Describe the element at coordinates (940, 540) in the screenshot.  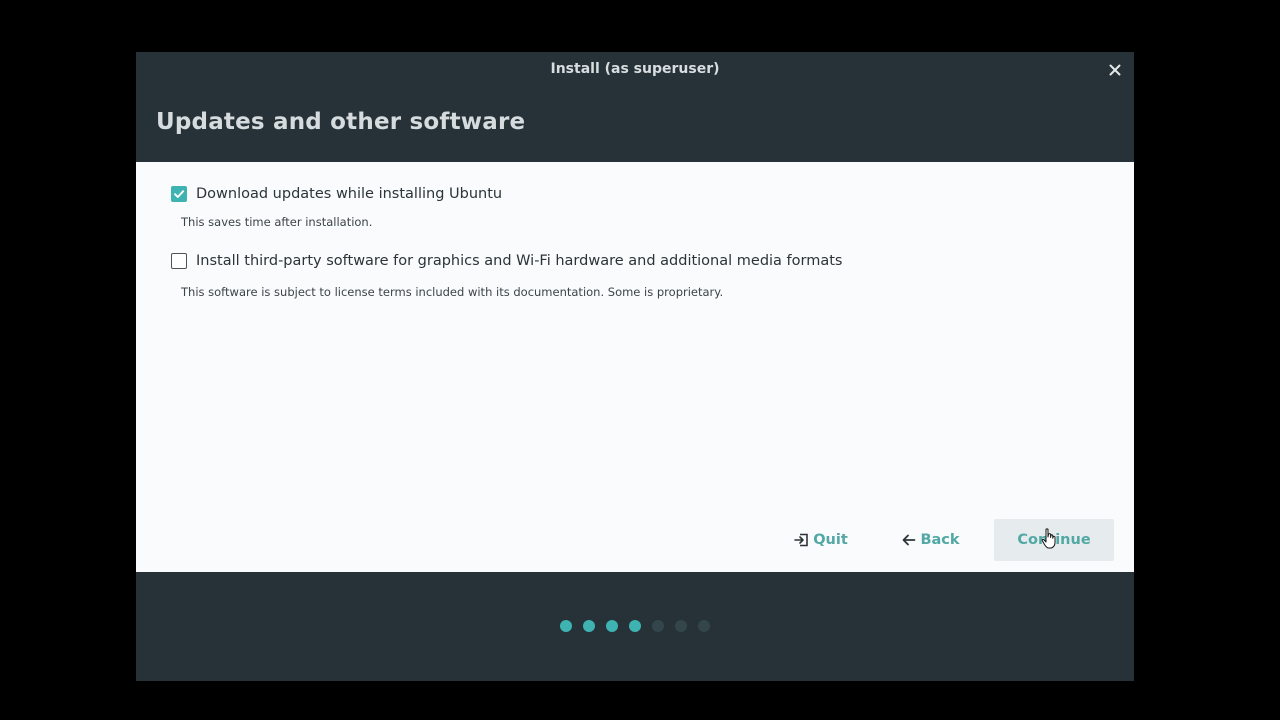
I see `back-label: Back` at that location.